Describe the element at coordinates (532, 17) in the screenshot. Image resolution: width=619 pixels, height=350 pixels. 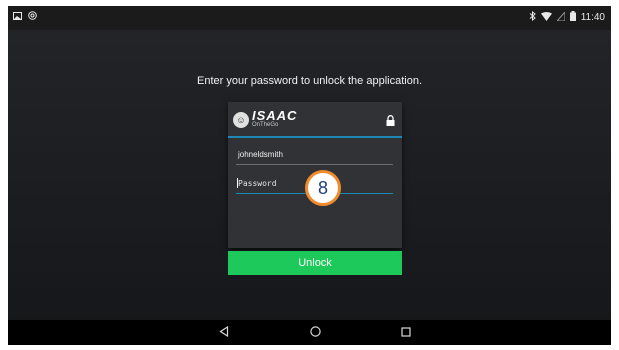
I see `bluetooth-icon` at that location.